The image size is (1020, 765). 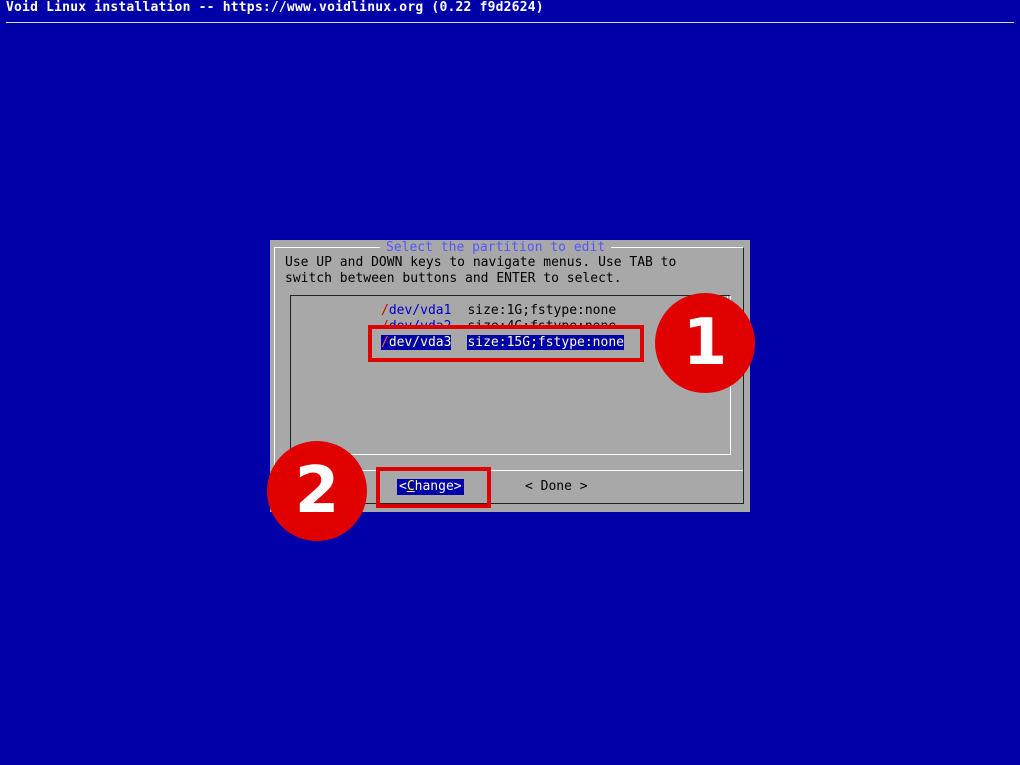 I want to click on partition-device: /dev/vda1, so click(x=416, y=310).